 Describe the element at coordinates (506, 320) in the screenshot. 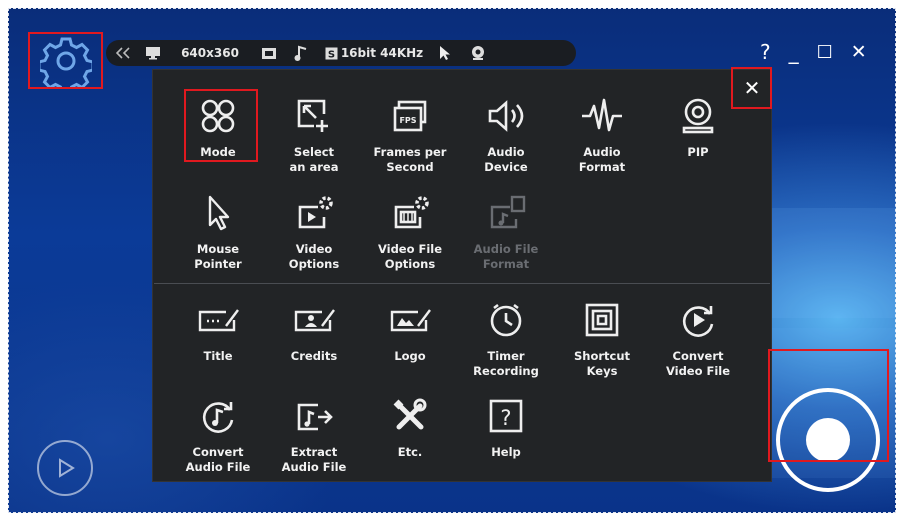

I see `timer-icon` at that location.